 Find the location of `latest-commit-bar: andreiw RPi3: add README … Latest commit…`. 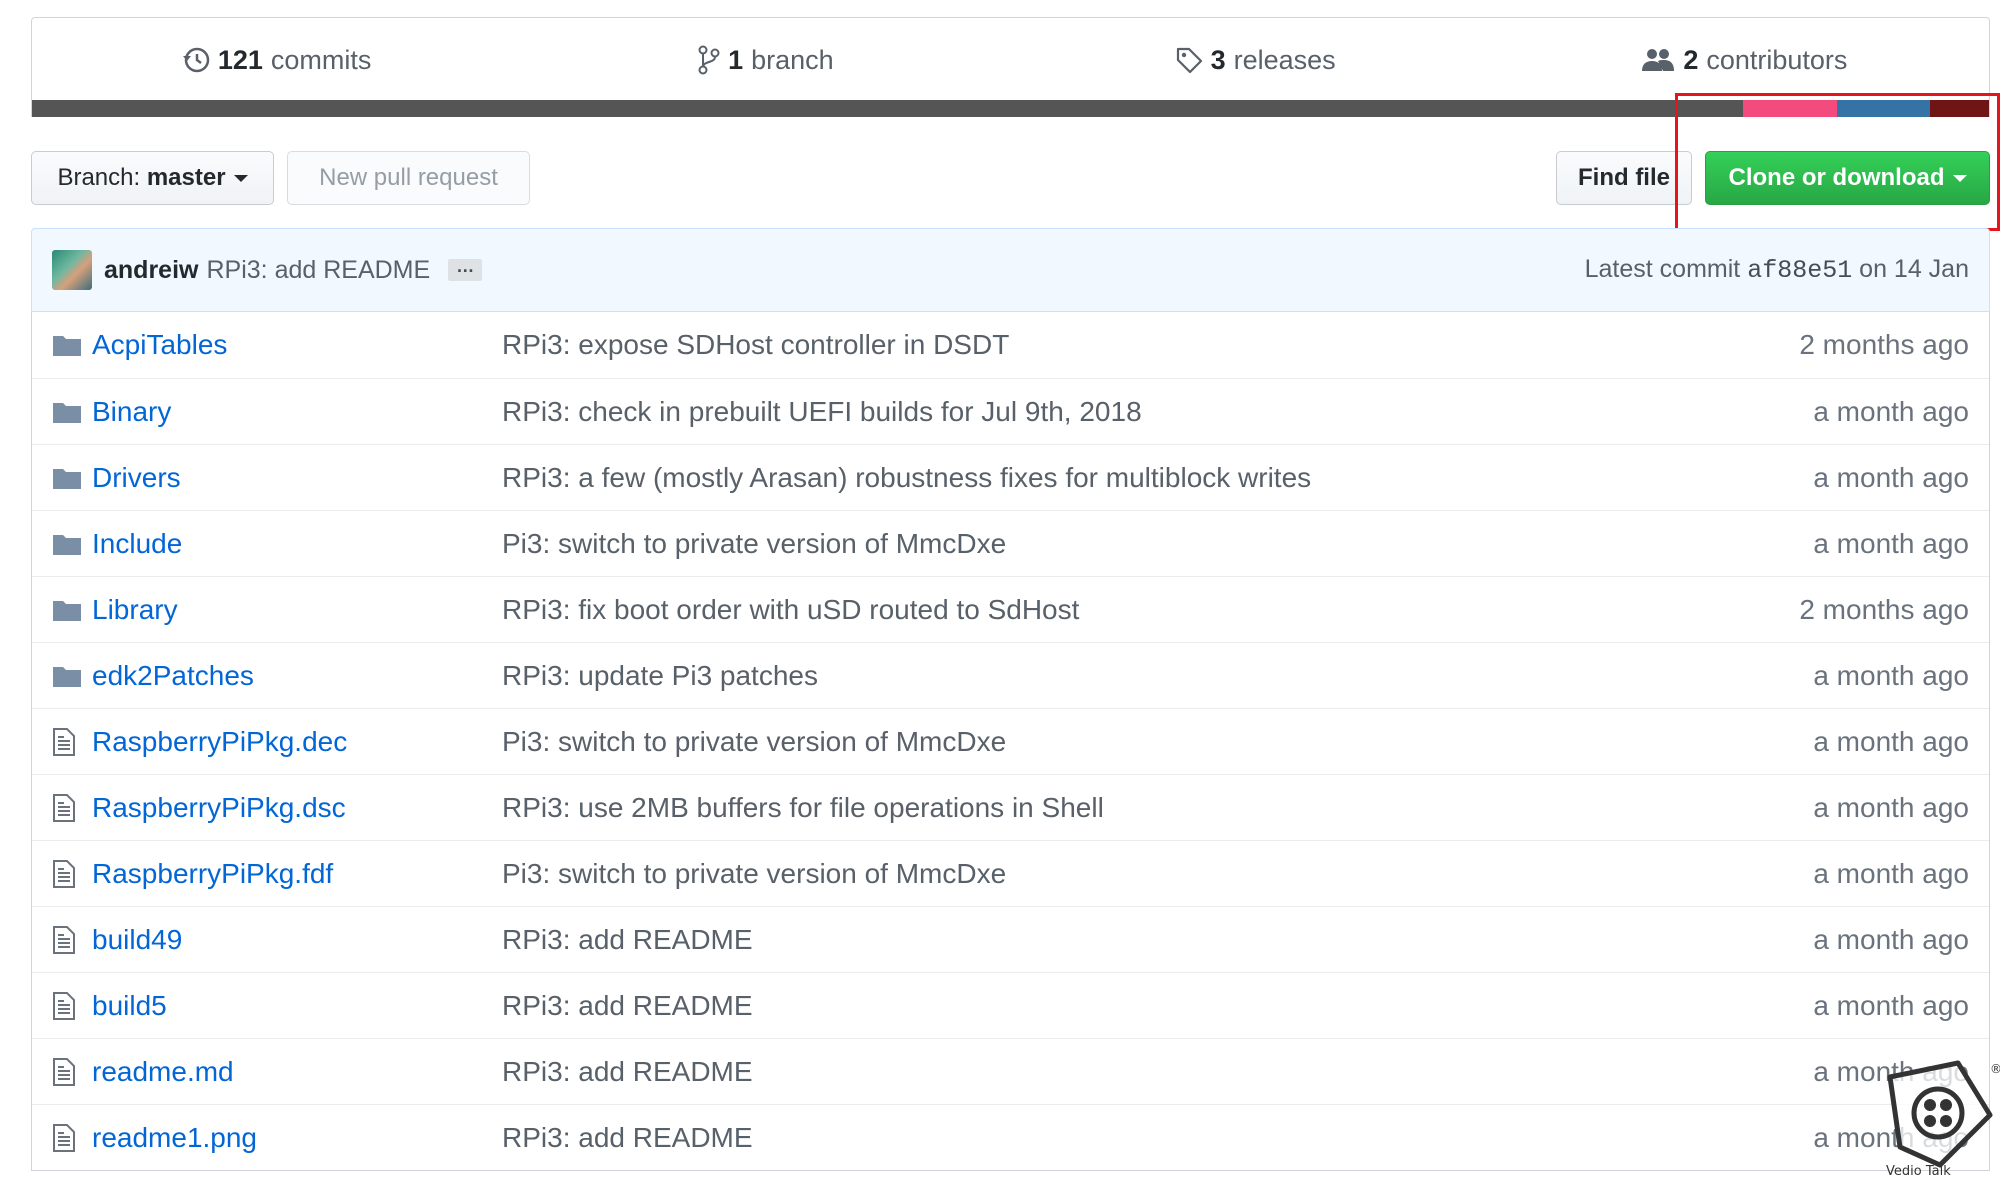

latest-commit-bar: andreiw RPi3: add README … Latest commit… is located at coordinates (1010, 270).